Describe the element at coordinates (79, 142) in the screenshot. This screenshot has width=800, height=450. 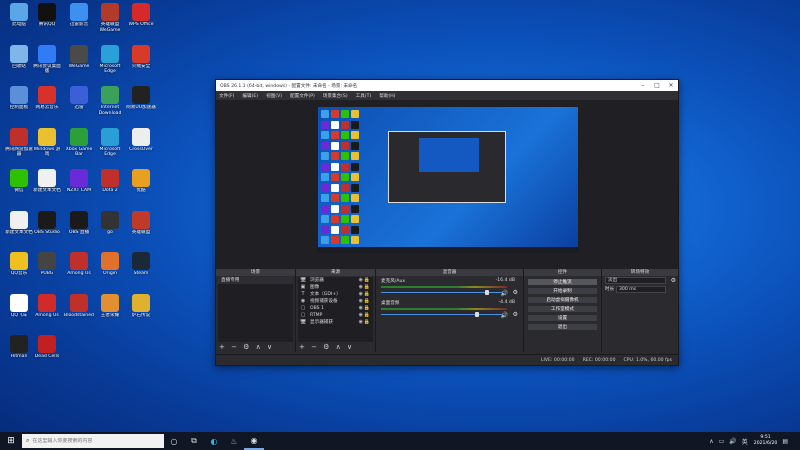
I see `desktop-icon: Xbox Game Bar` at that location.